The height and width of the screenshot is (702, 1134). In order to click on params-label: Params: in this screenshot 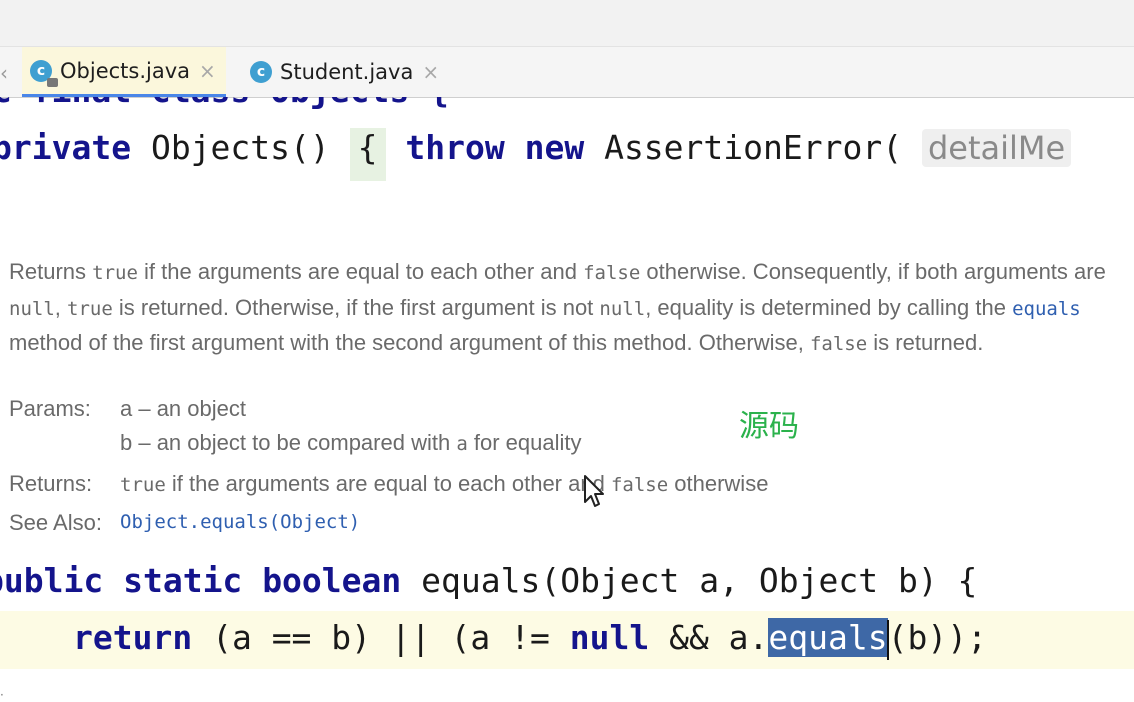, I will do `click(50, 408)`.